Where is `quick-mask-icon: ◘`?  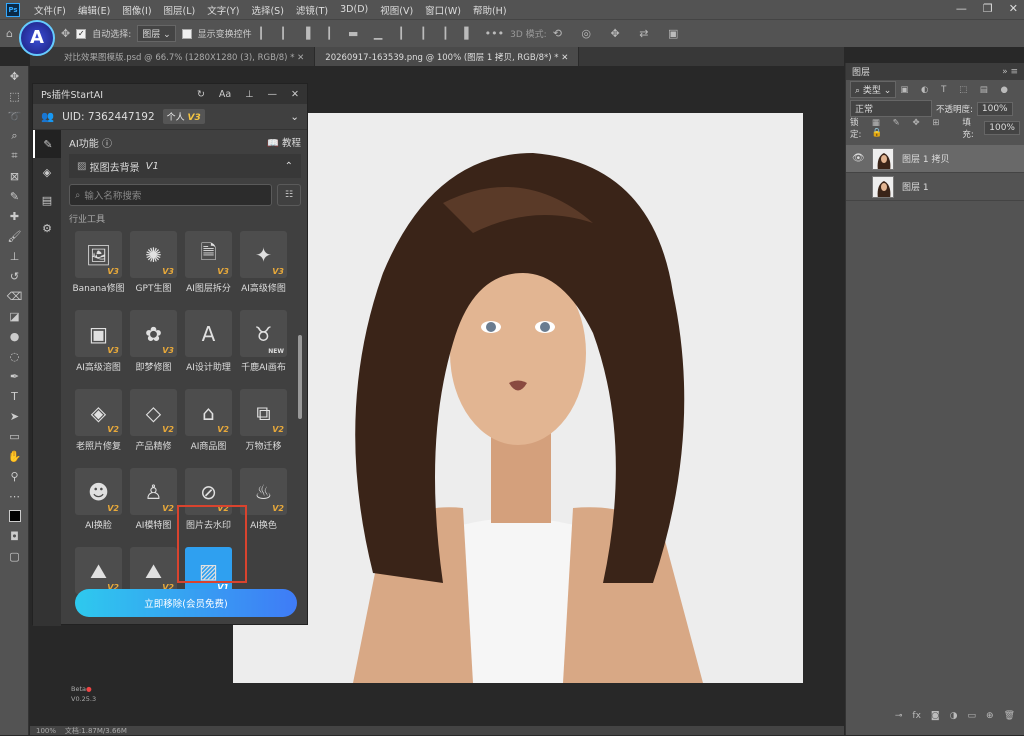 quick-mask-icon: ◘ is located at coordinates (14, 536).